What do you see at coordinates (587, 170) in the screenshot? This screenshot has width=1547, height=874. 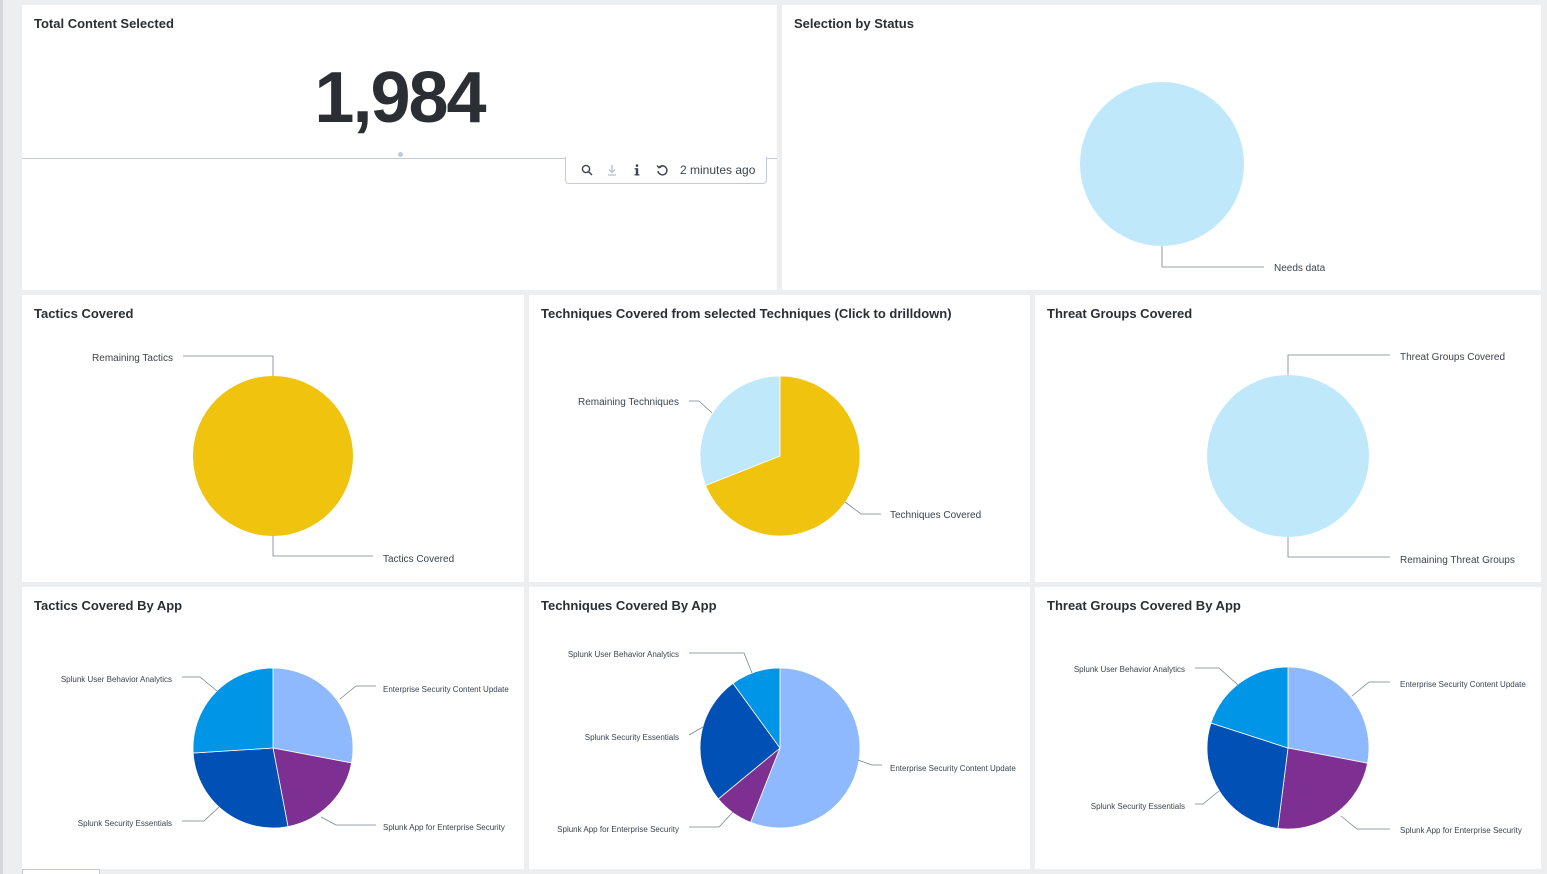 I see `search-icon` at bounding box center [587, 170].